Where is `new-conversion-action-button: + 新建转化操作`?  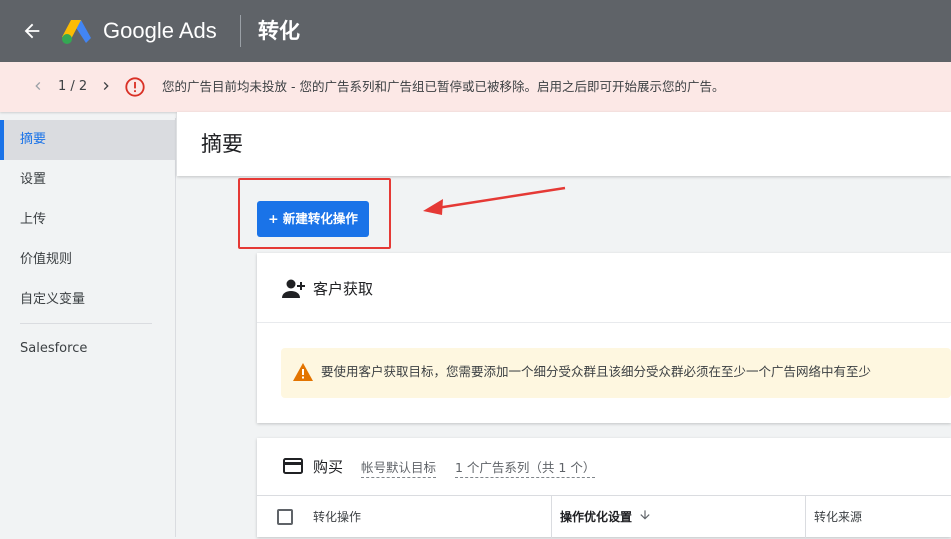
new-conversion-action-button: + 新建转化操作 is located at coordinates (313, 219).